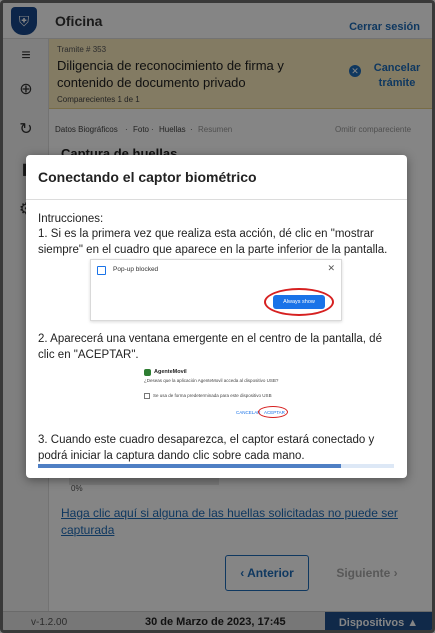 The image size is (435, 633). I want to click on popup-blocked-screenshot: Pop-up blocked ✕ Always show, so click(216, 290).